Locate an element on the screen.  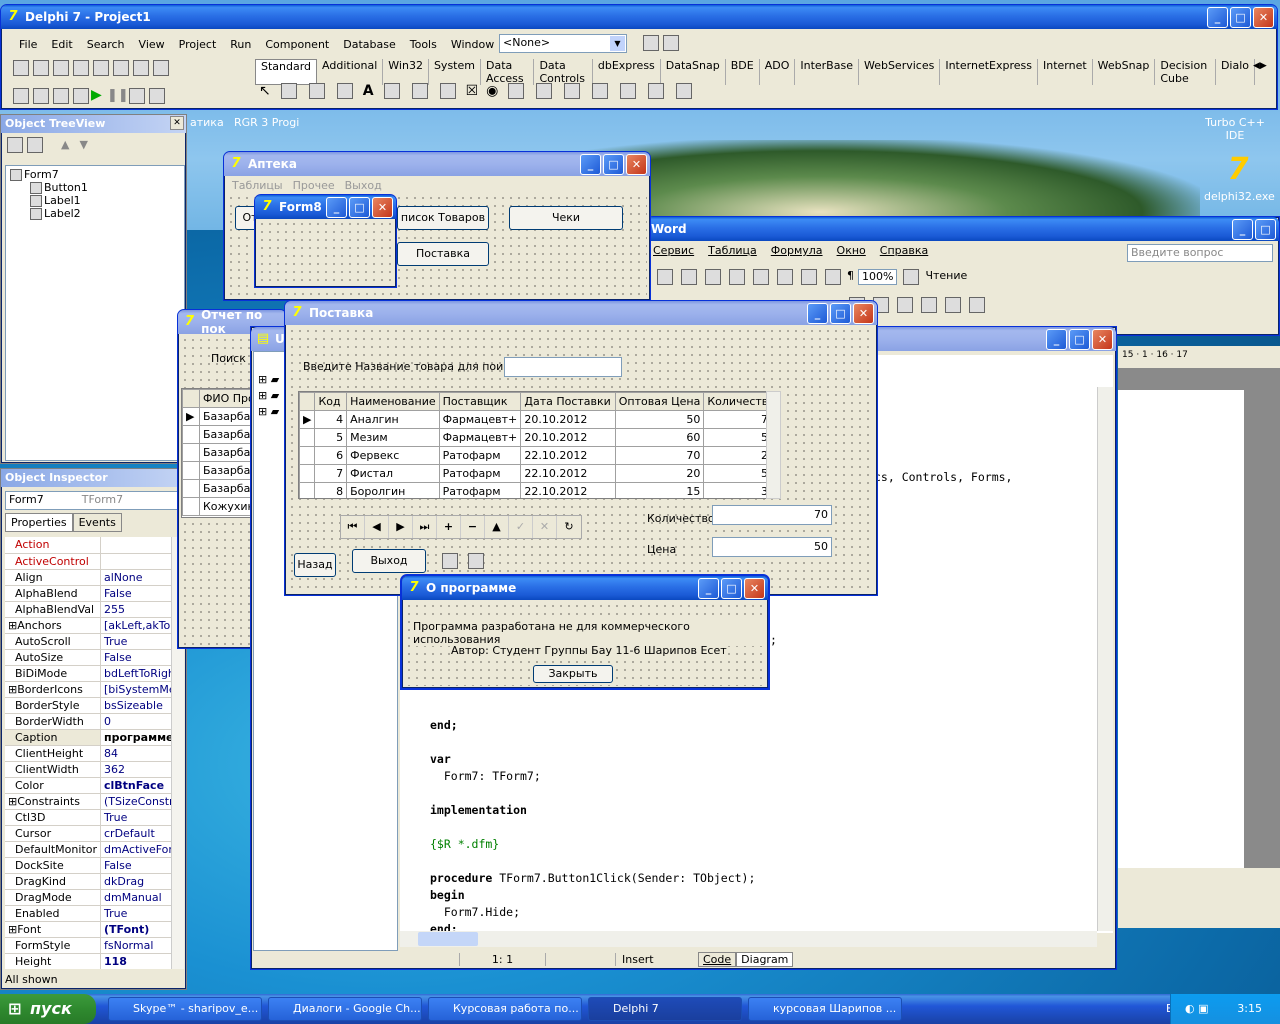
property-row: ⊞Anchors[akLeft,akTop] is located at coordinates (88, 625).